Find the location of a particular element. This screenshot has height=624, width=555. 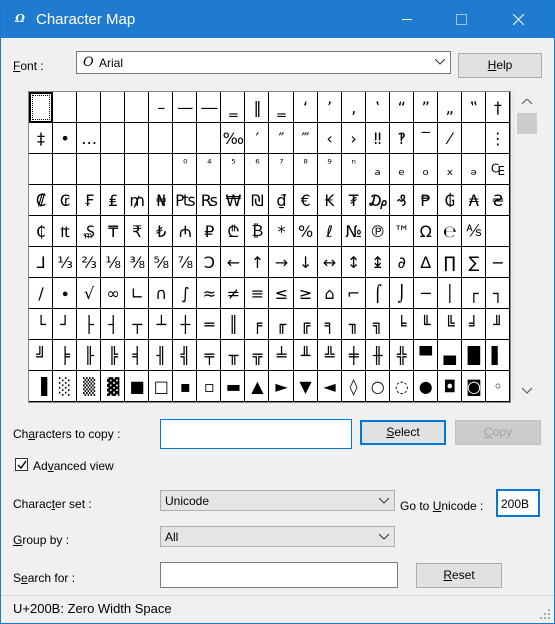

char-cell: ‰ is located at coordinates (233, 138).